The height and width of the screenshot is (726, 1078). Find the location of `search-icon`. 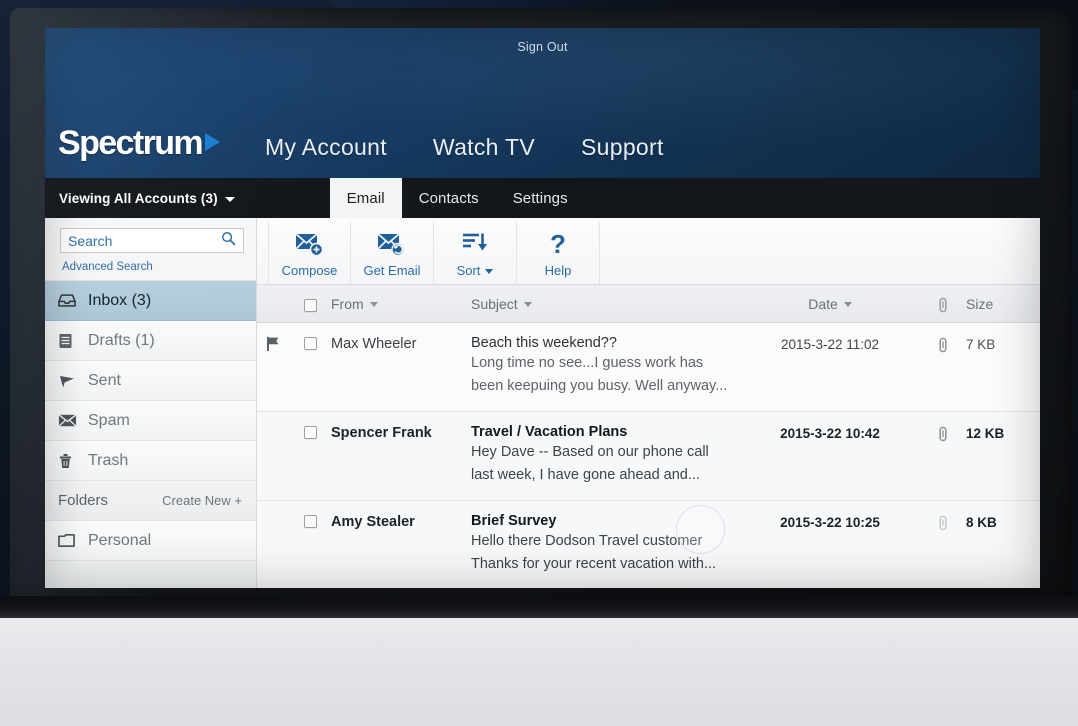

search-icon is located at coordinates (228, 241).